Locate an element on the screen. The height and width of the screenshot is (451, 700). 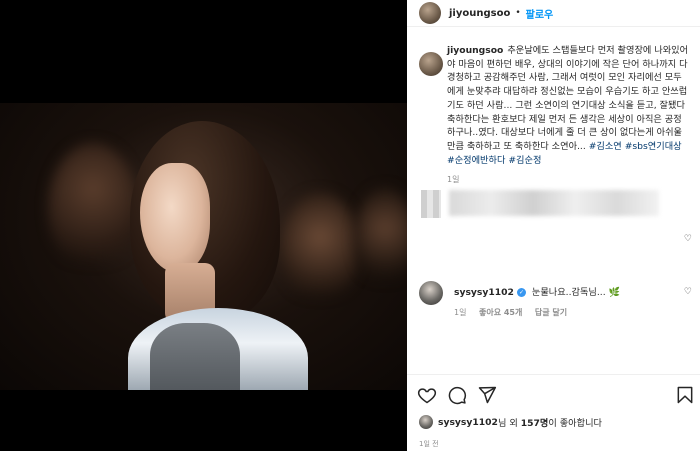
comment-likes: 좋아요 45개 is located at coordinates (500, 312).